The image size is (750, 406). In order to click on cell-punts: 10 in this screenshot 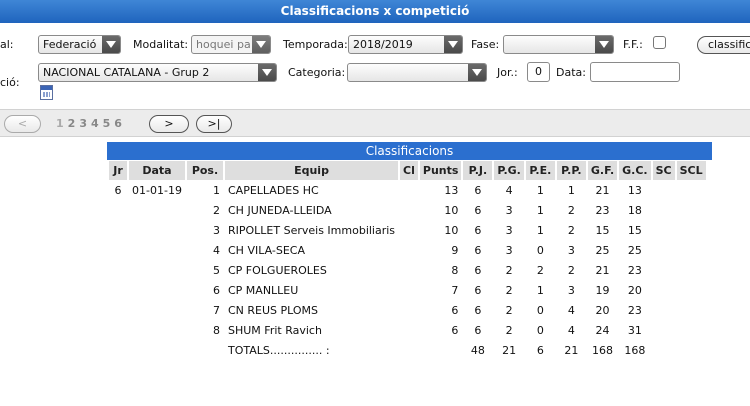, I will do `click(451, 210)`.